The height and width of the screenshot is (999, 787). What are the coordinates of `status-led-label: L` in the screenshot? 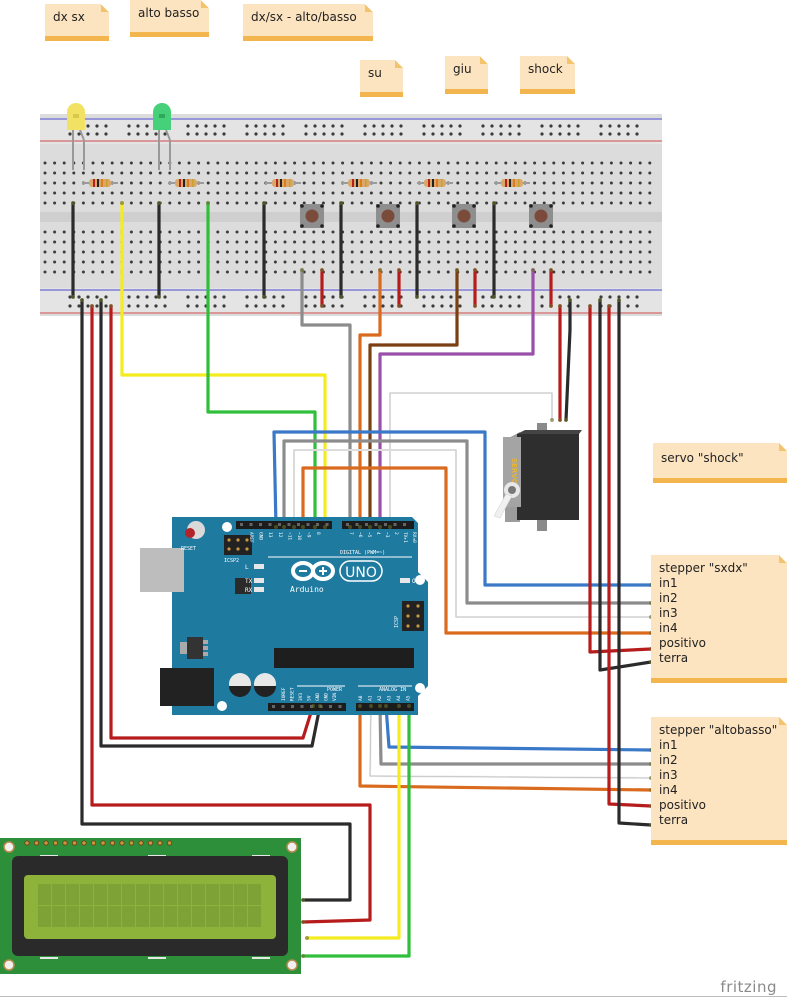 It's located at (247, 567).